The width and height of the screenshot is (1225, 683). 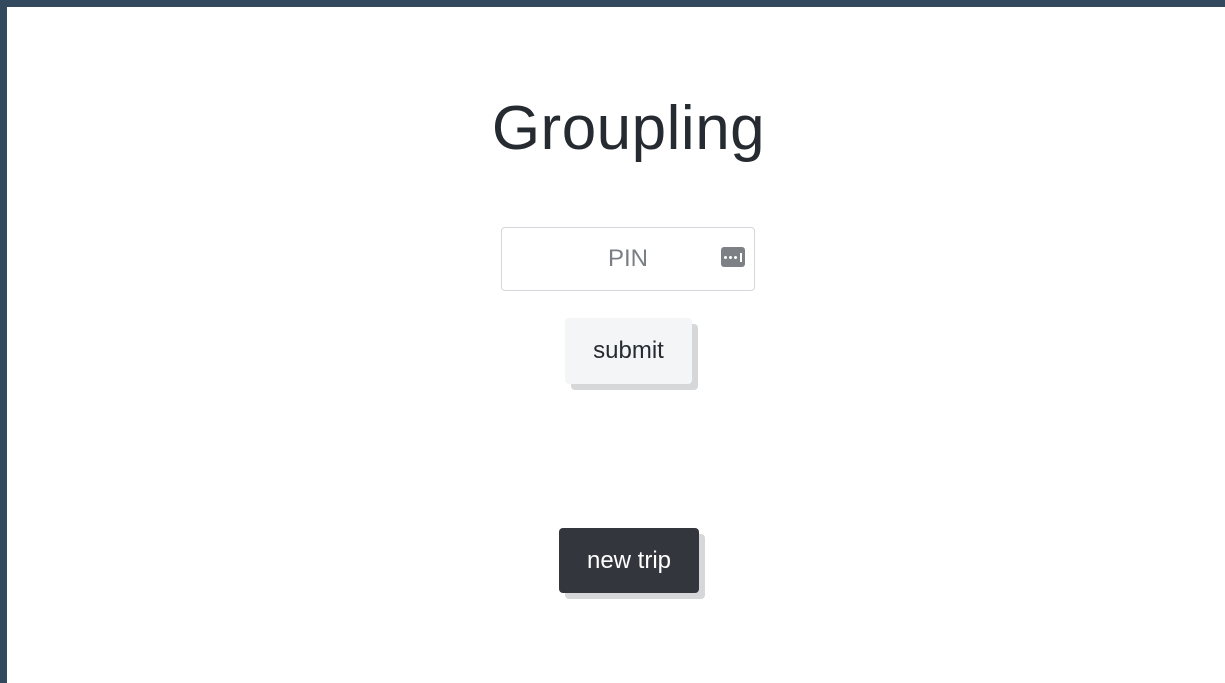 I want to click on submit-button: submit, so click(x=628, y=351).